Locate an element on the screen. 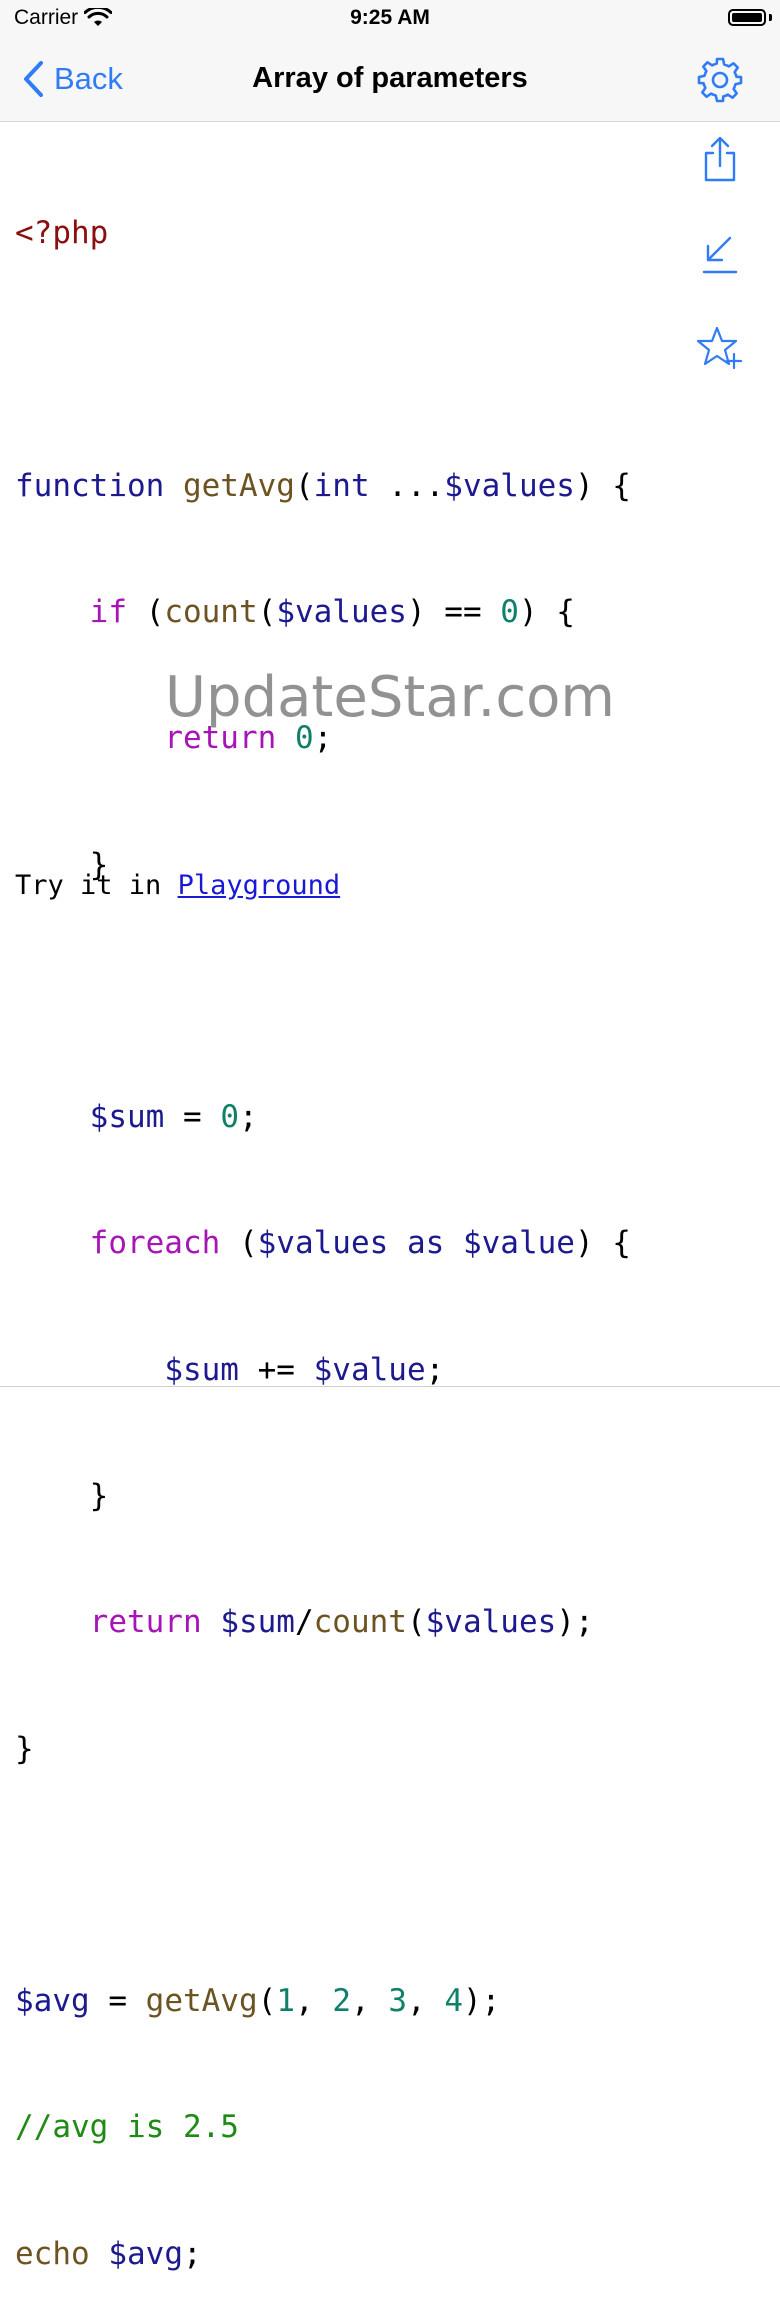 This screenshot has width=780, height=2317. code-token: 1 is located at coordinates (285, 2001).